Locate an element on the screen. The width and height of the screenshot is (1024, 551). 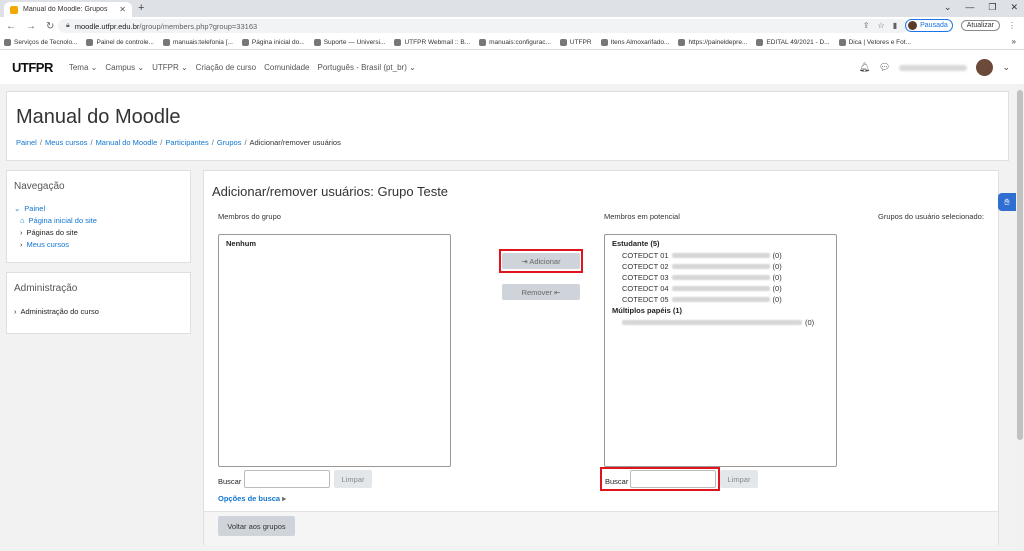
chevron-right-icon: › is located at coordinates (21, 244).